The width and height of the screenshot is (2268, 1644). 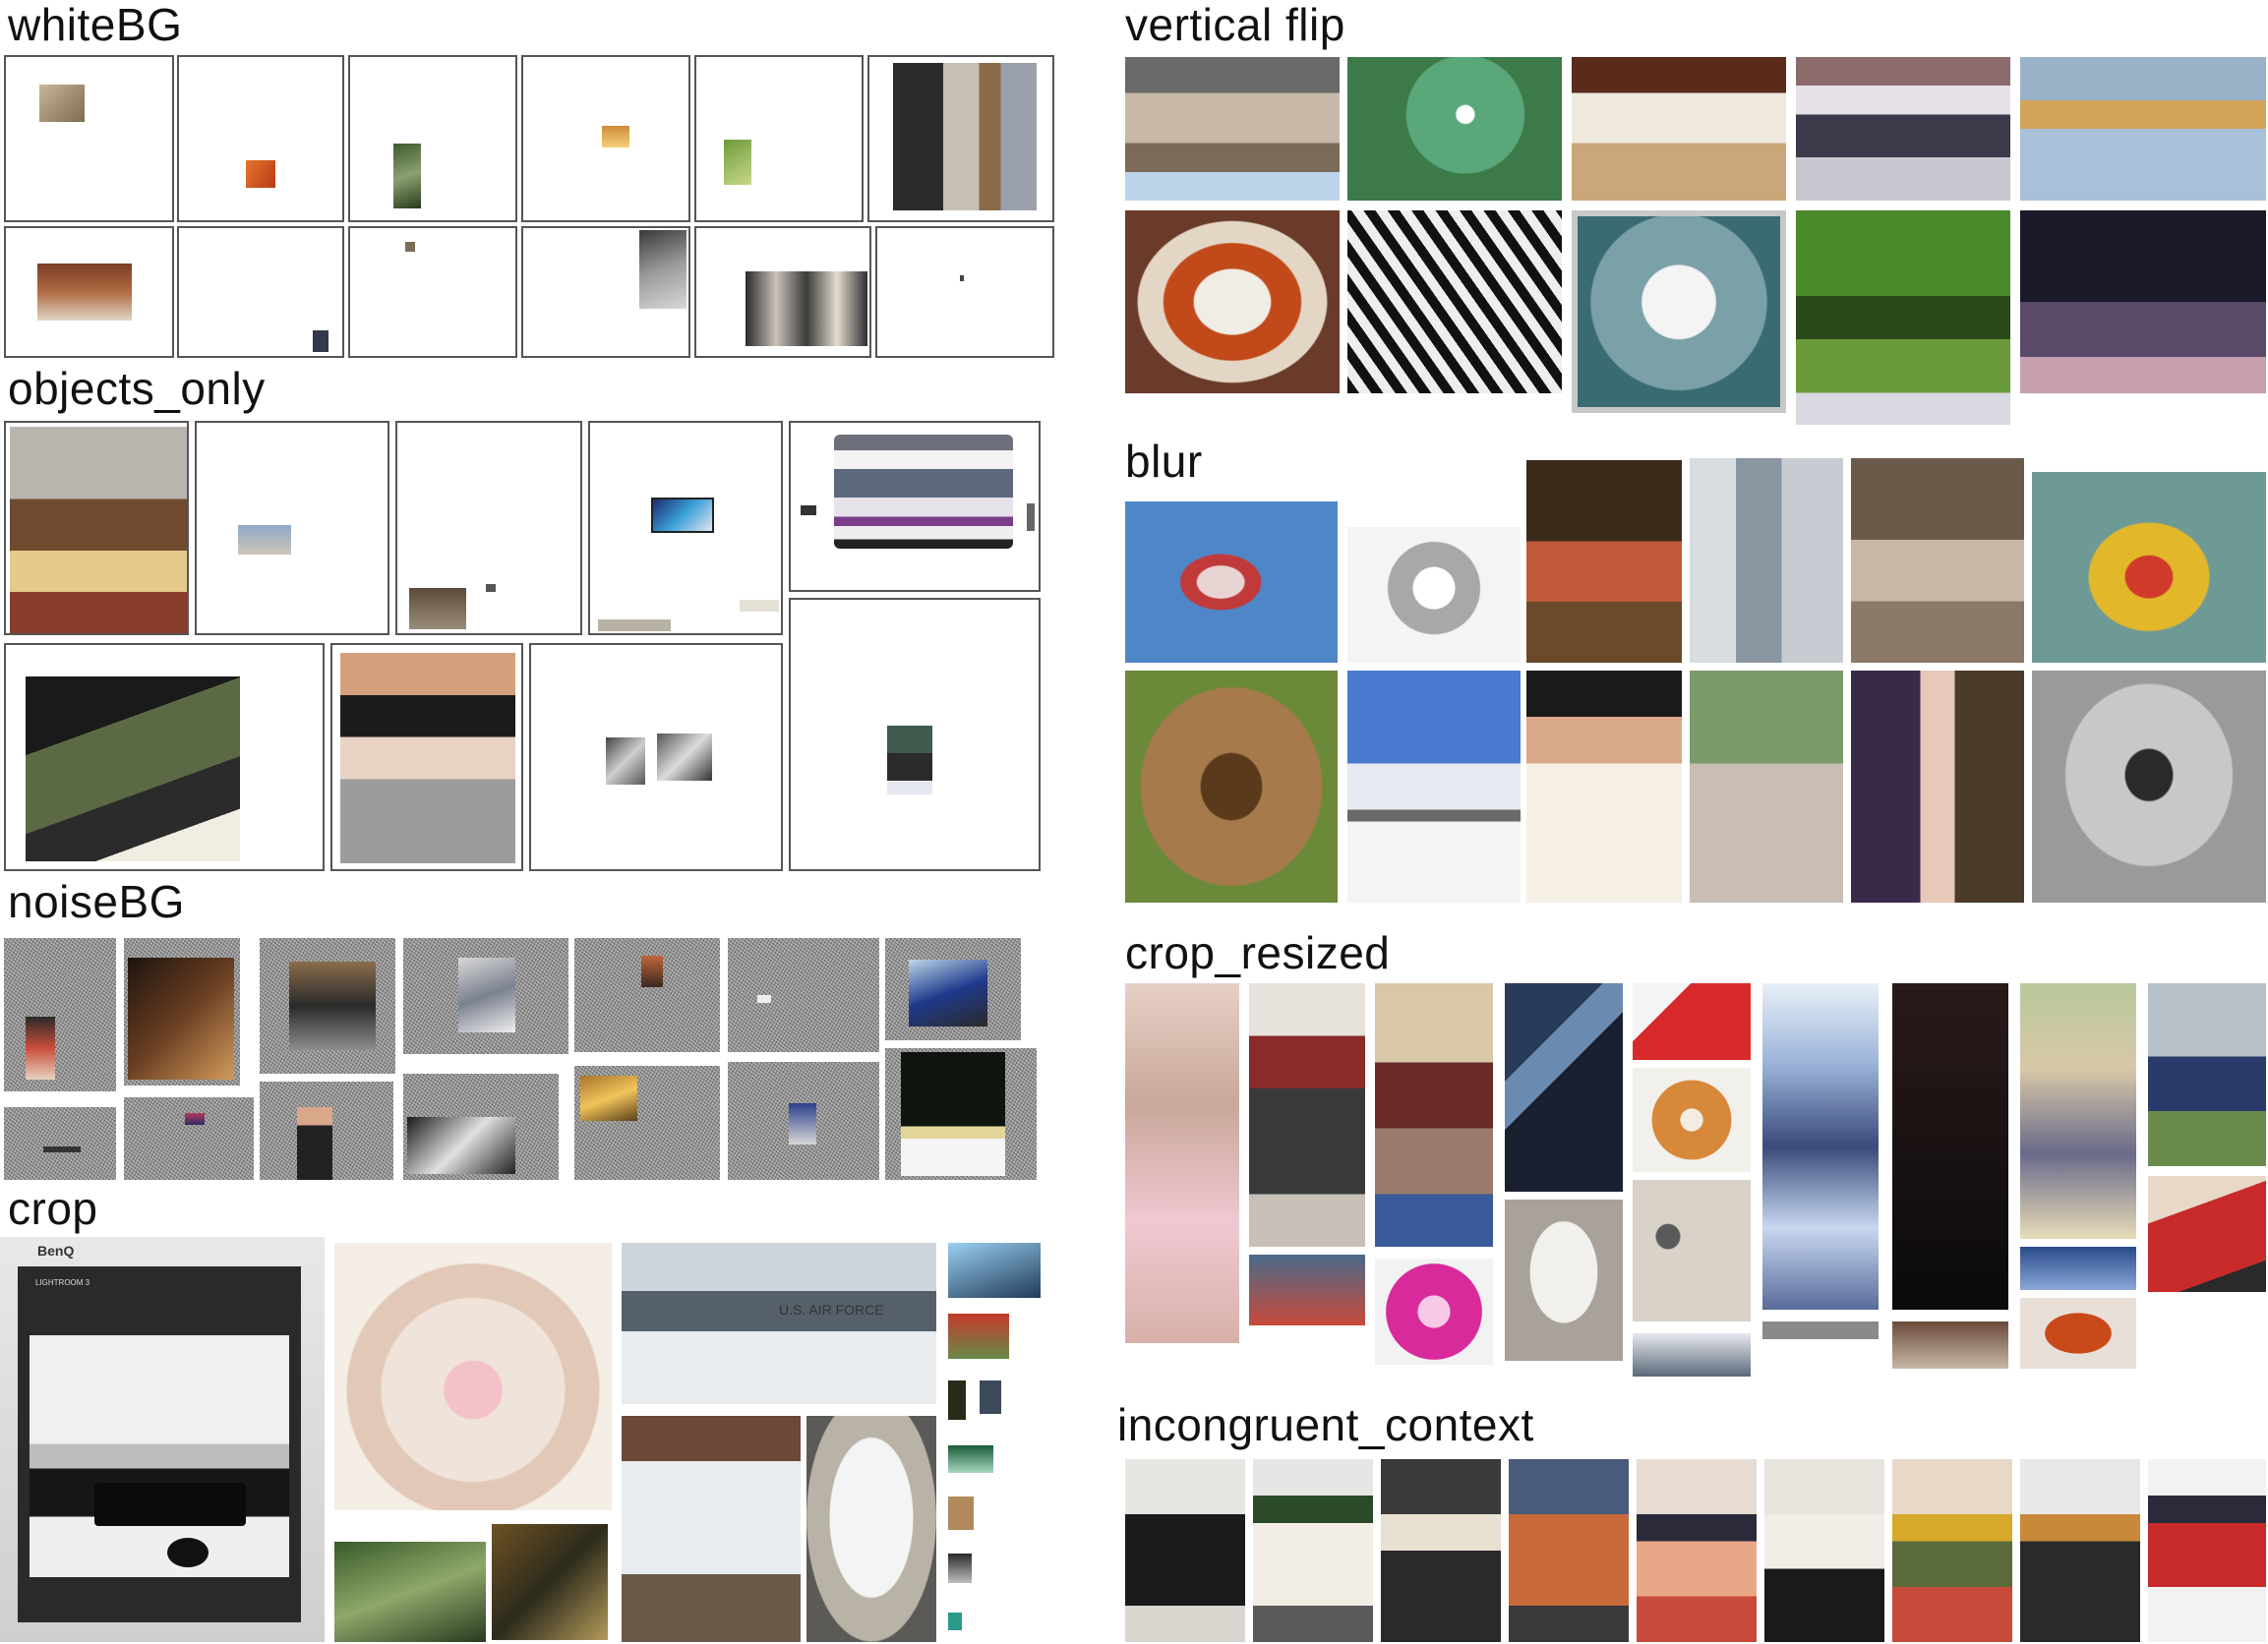 What do you see at coordinates (95, 25) in the screenshot?
I see `section-title-whitebg: whiteBG` at bounding box center [95, 25].